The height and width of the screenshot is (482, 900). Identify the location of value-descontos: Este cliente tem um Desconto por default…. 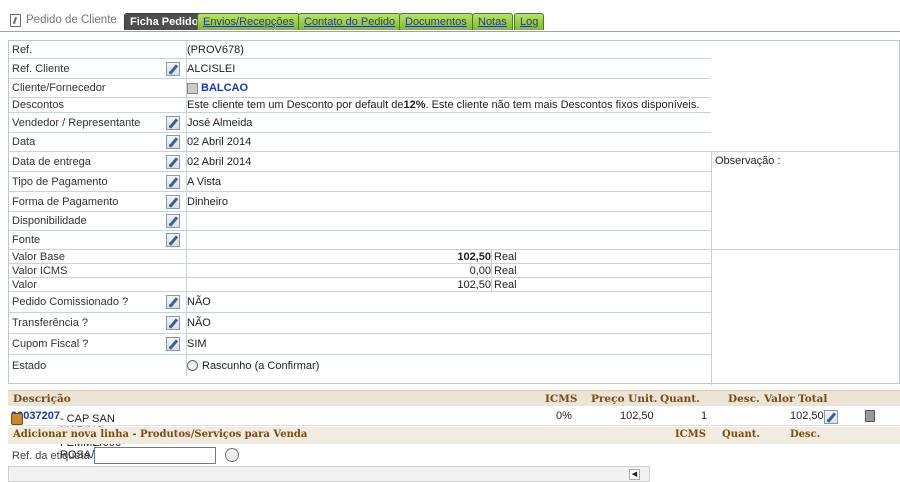
(443, 105).